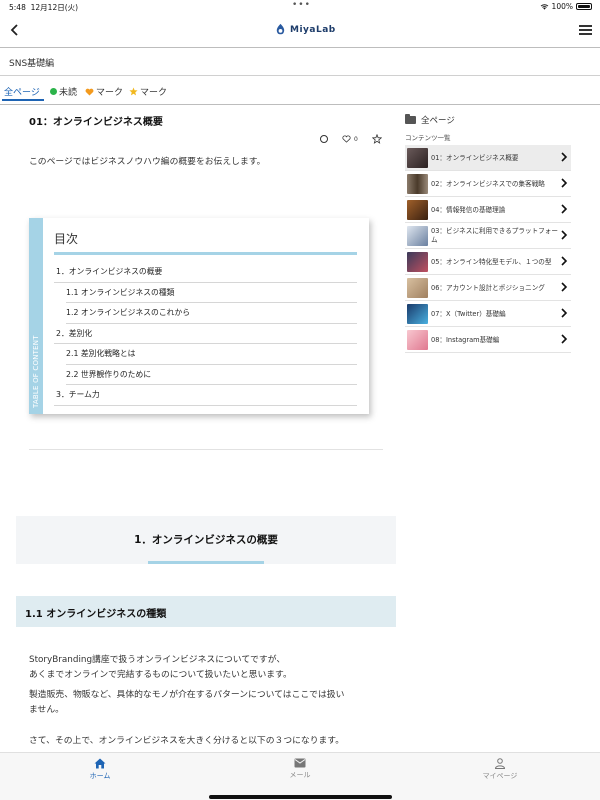  I want to click on like-button: 0, so click(350, 139).